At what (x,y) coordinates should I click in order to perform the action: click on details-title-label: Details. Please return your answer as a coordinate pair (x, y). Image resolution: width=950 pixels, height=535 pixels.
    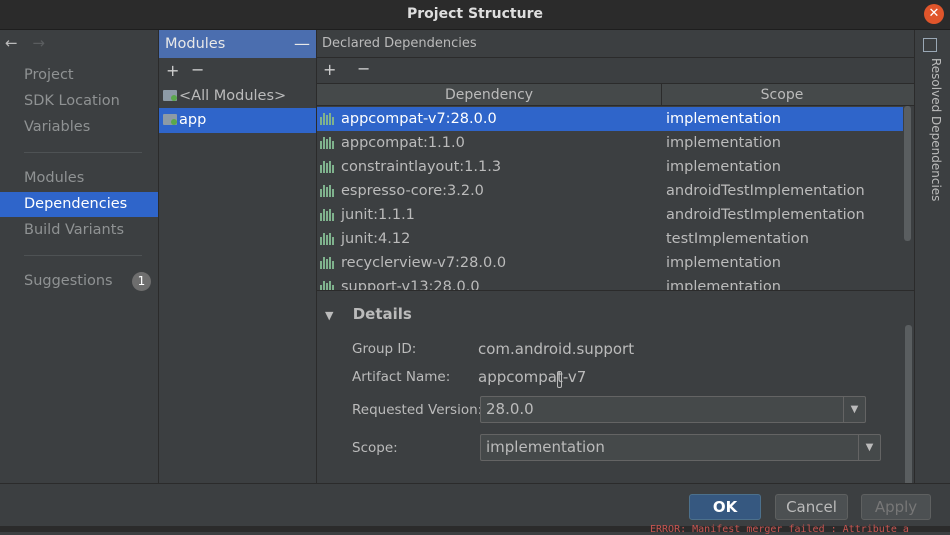
    Looking at the image, I should click on (382, 314).